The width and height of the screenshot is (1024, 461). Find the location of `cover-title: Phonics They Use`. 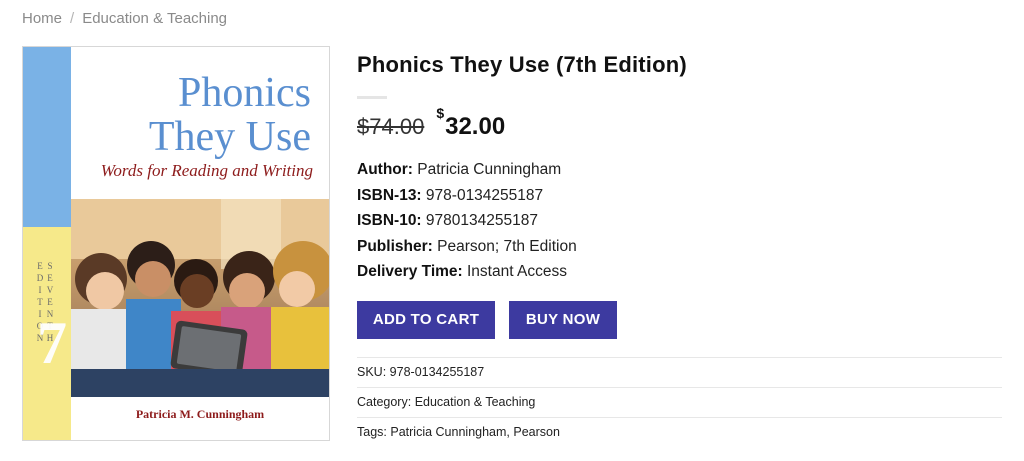

cover-title: Phonics They Use is located at coordinates (230, 115).